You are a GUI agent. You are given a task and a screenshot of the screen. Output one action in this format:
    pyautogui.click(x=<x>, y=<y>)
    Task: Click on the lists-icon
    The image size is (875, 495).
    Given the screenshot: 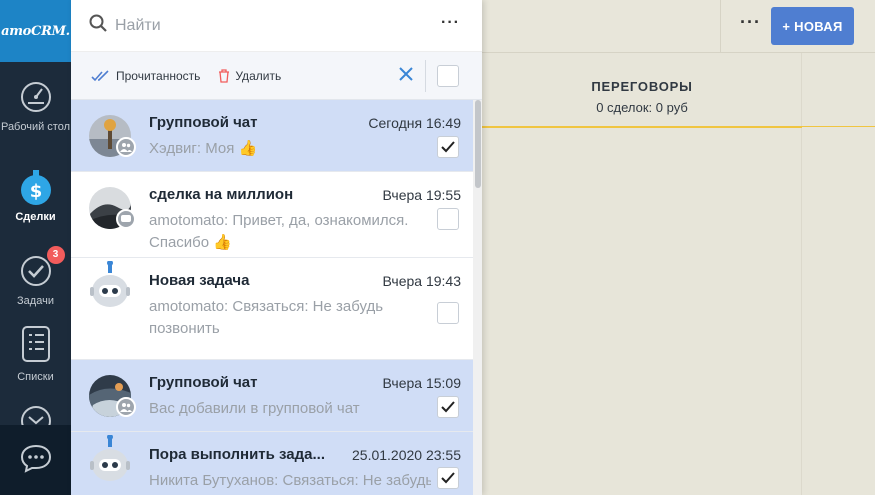 What is the action you would take?
    pyautogui.click(x=36, y=344)
    